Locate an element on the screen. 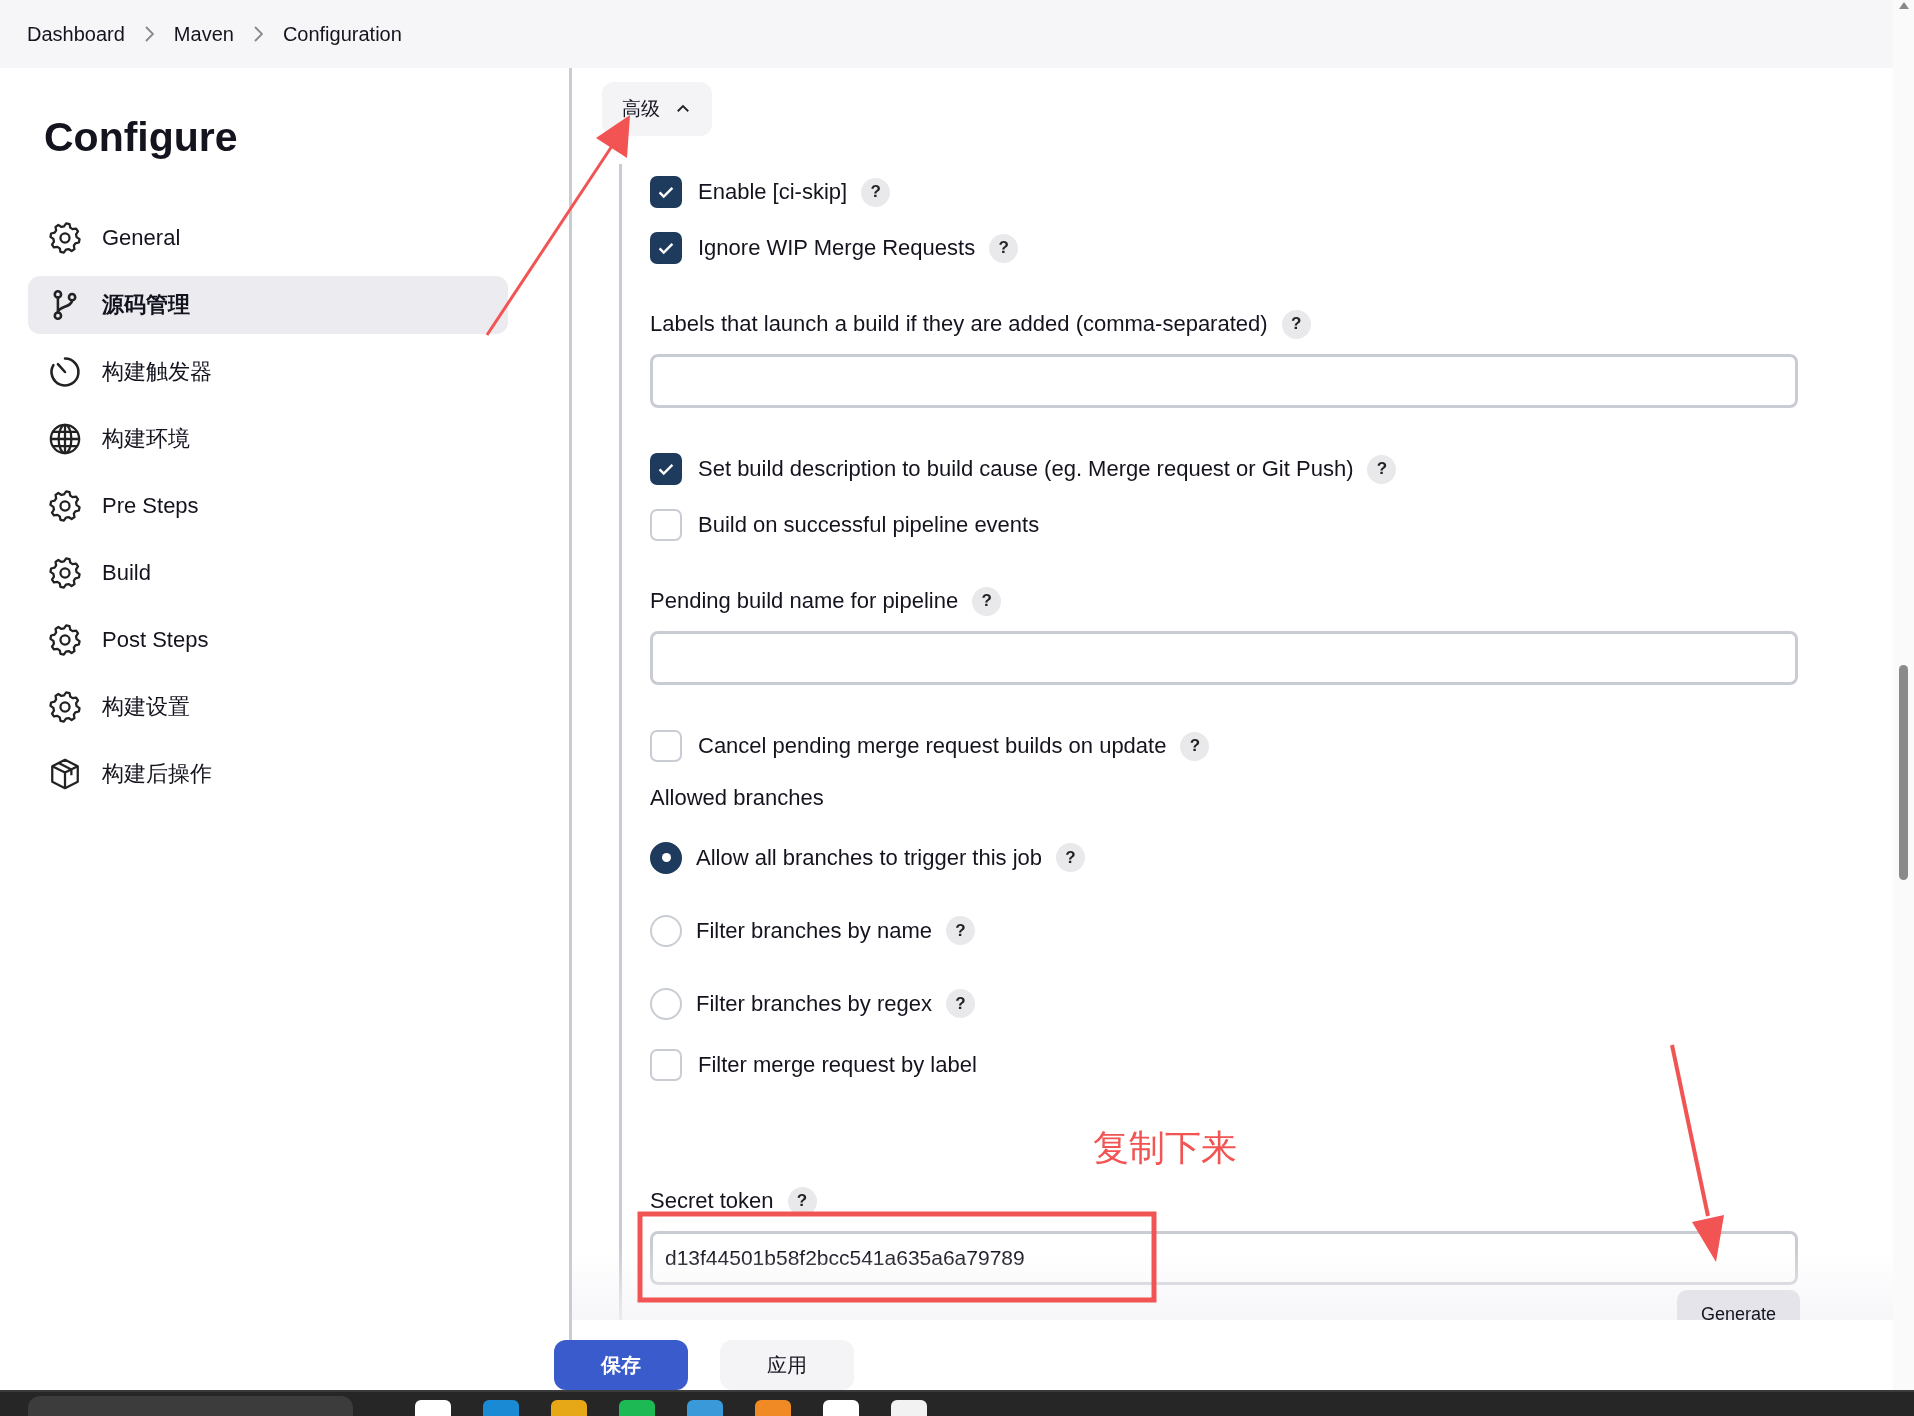  checkbox-label: Cancel pending merge request builds on update is located at coordinates (932, 746).